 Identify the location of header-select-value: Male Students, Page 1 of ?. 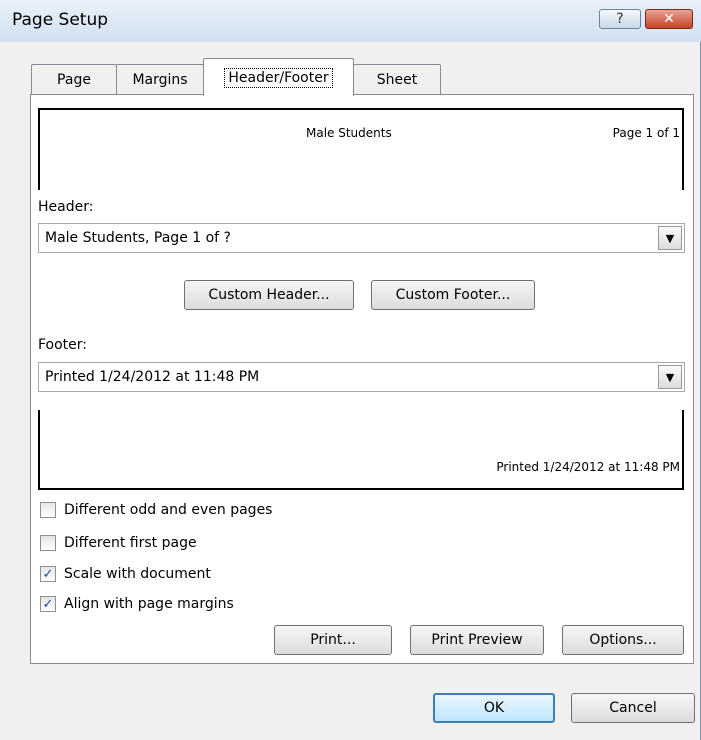
(138, 238).